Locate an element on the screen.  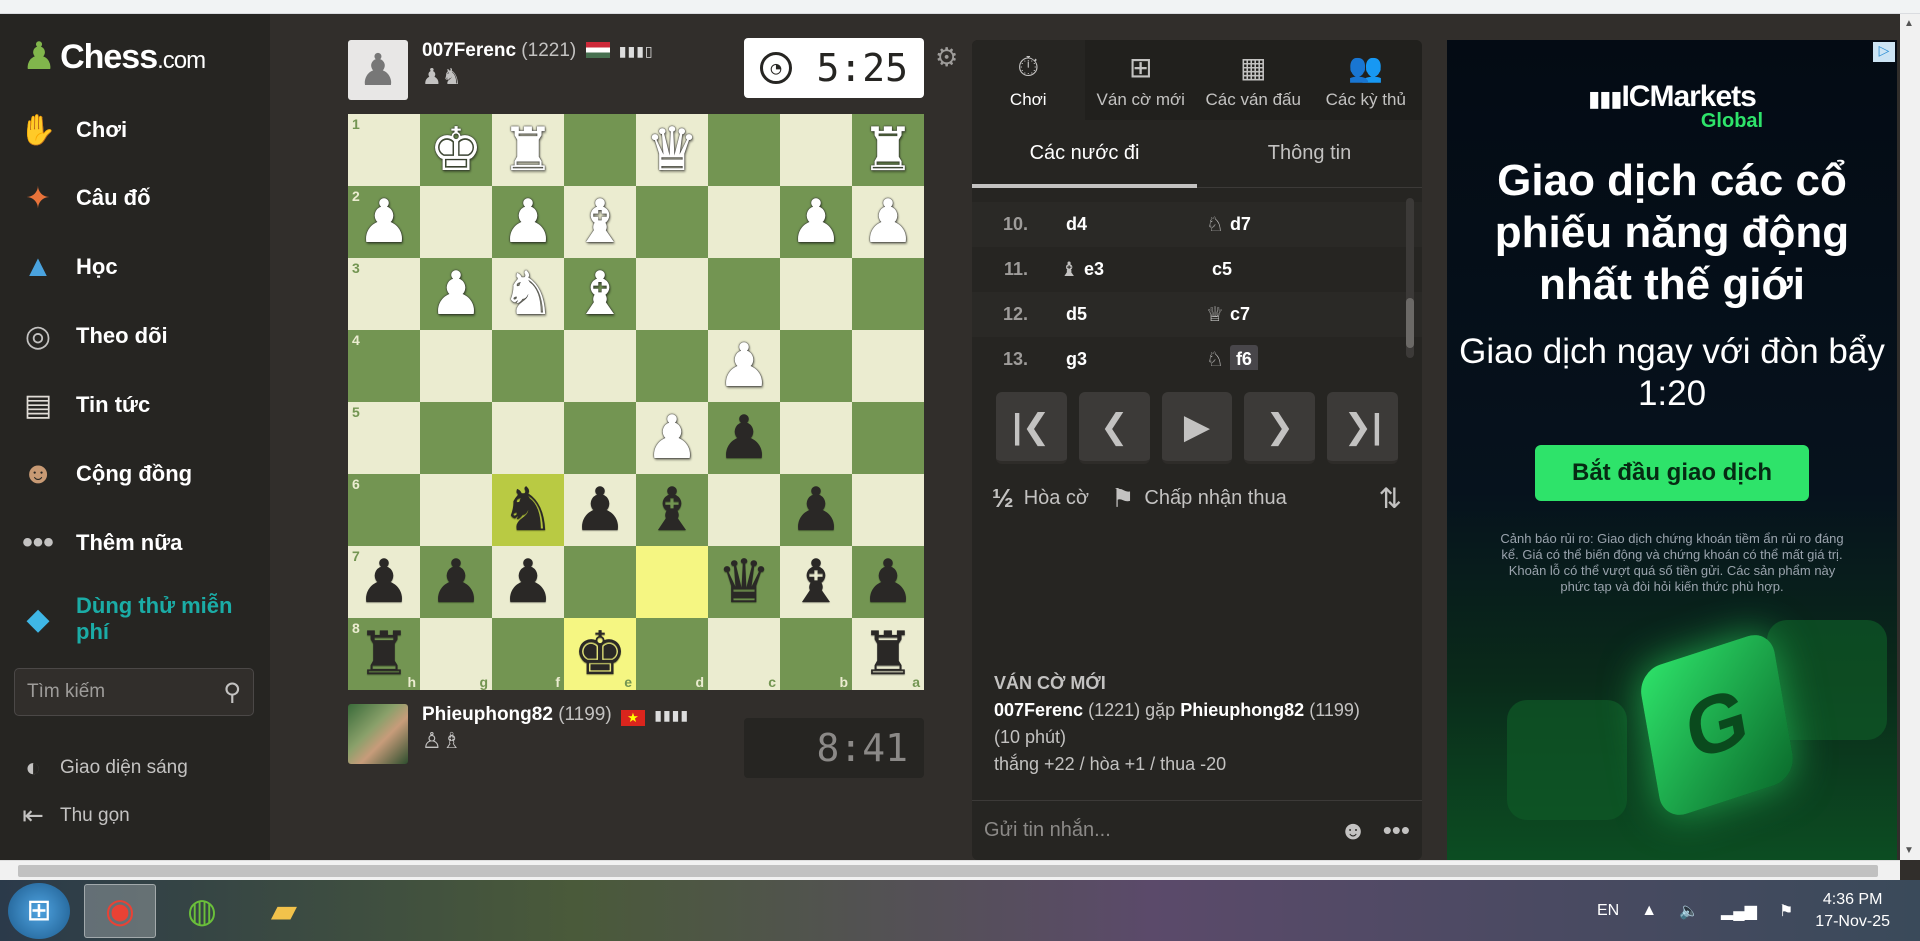
chat-input: Gửi tin nhắn... ☻ ••• is located at coordinates (1197, 830).